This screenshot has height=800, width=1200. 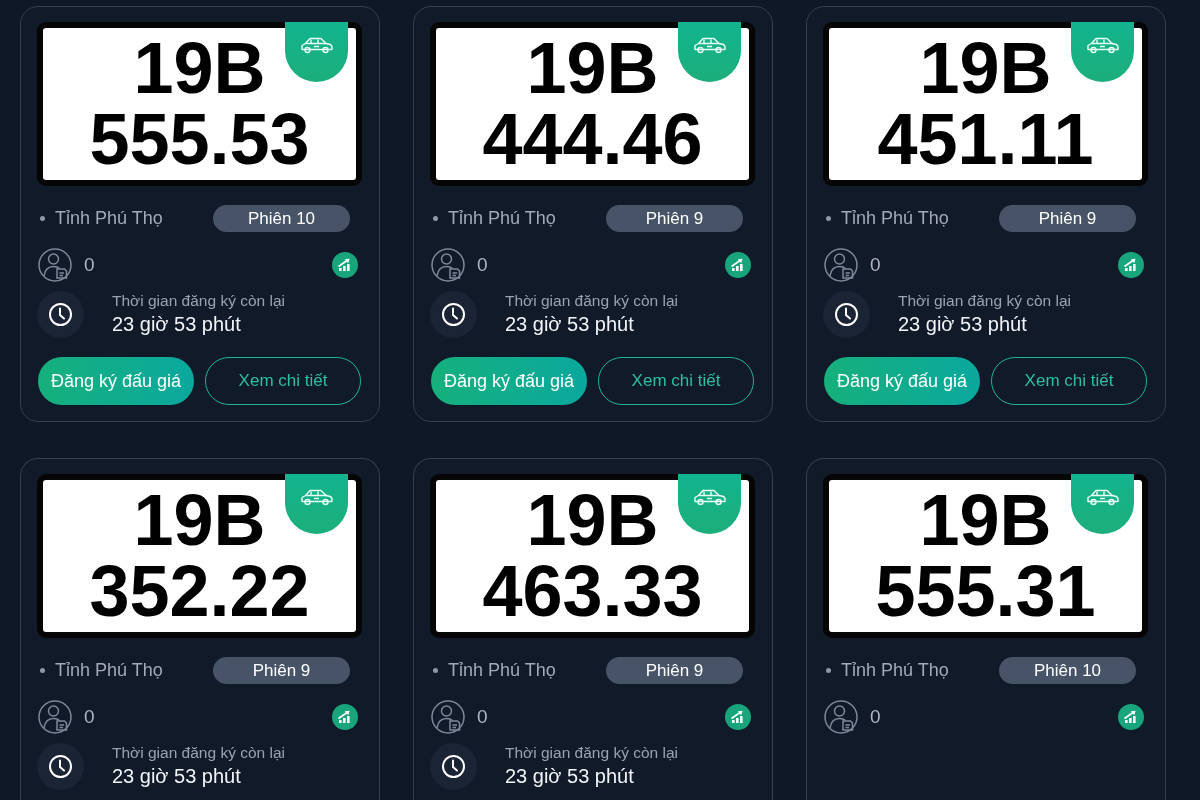 I want to click on plate-number: 352.22, so click(x=199, y=591).